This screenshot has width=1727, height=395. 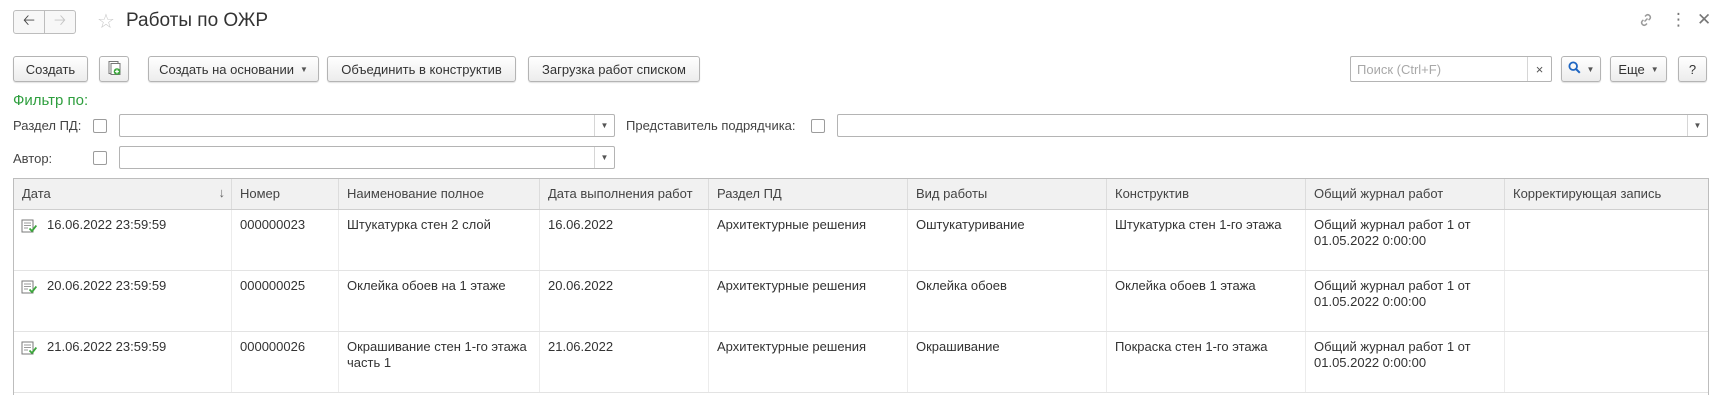 I want to click on link-icon, so click(x=1646, y=22).